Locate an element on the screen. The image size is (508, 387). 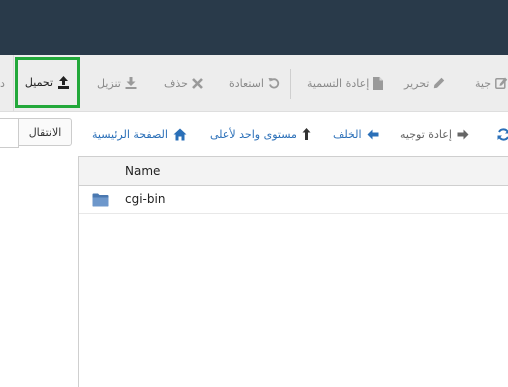
rename-button: إعادة التسمية is located at coordinates (345, 83).